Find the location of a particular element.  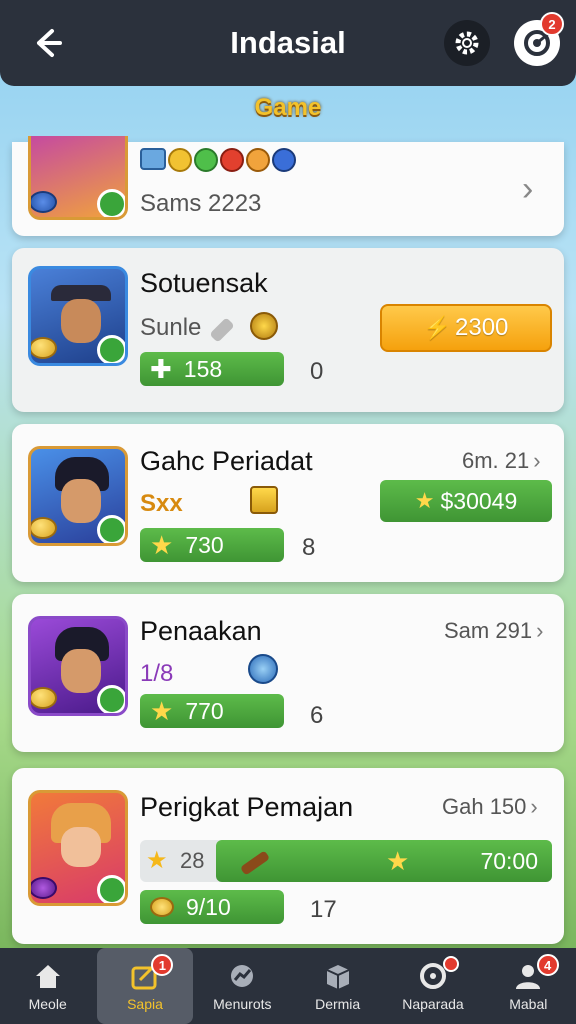

card-title: Gahc Periadat is located at coordinates (226, 461).